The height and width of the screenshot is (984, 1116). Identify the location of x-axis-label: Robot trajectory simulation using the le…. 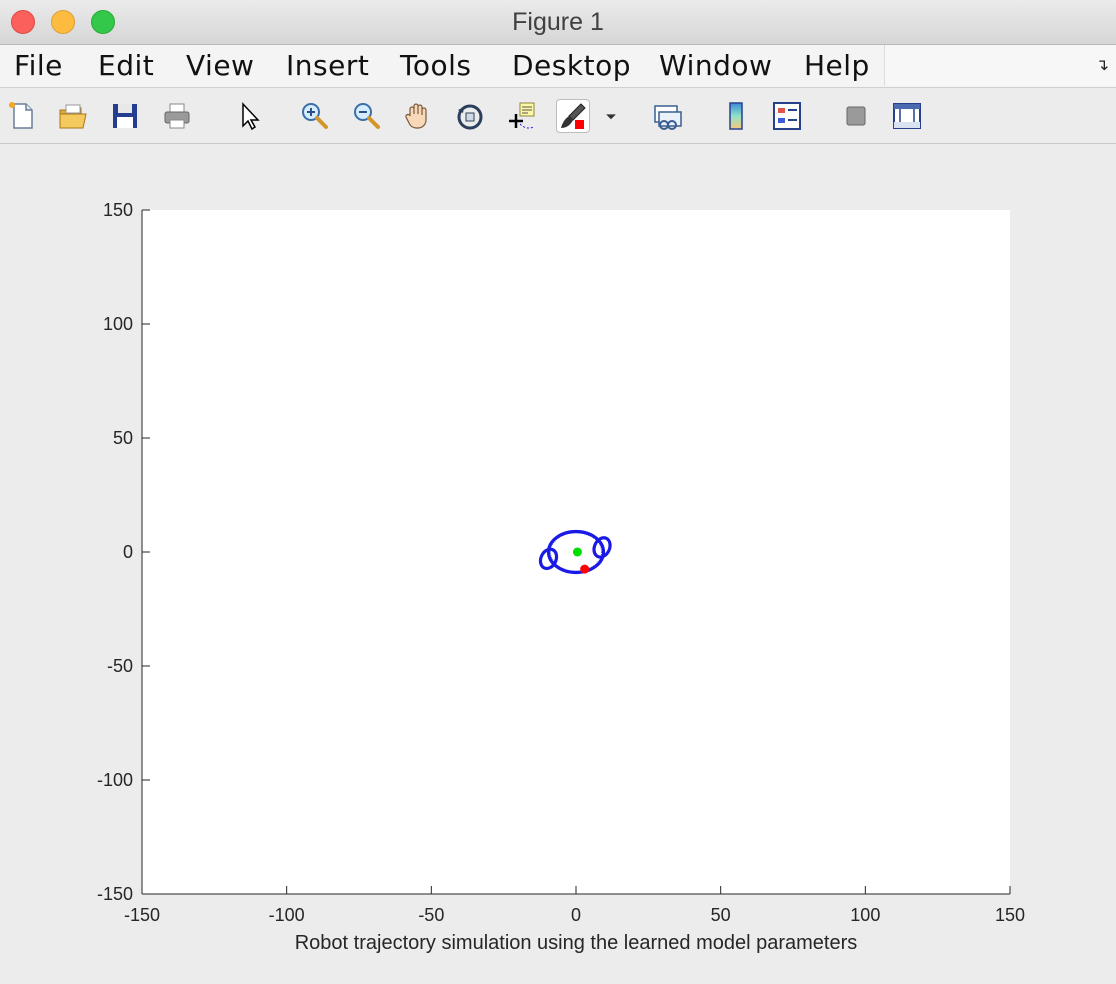
(576, 943).